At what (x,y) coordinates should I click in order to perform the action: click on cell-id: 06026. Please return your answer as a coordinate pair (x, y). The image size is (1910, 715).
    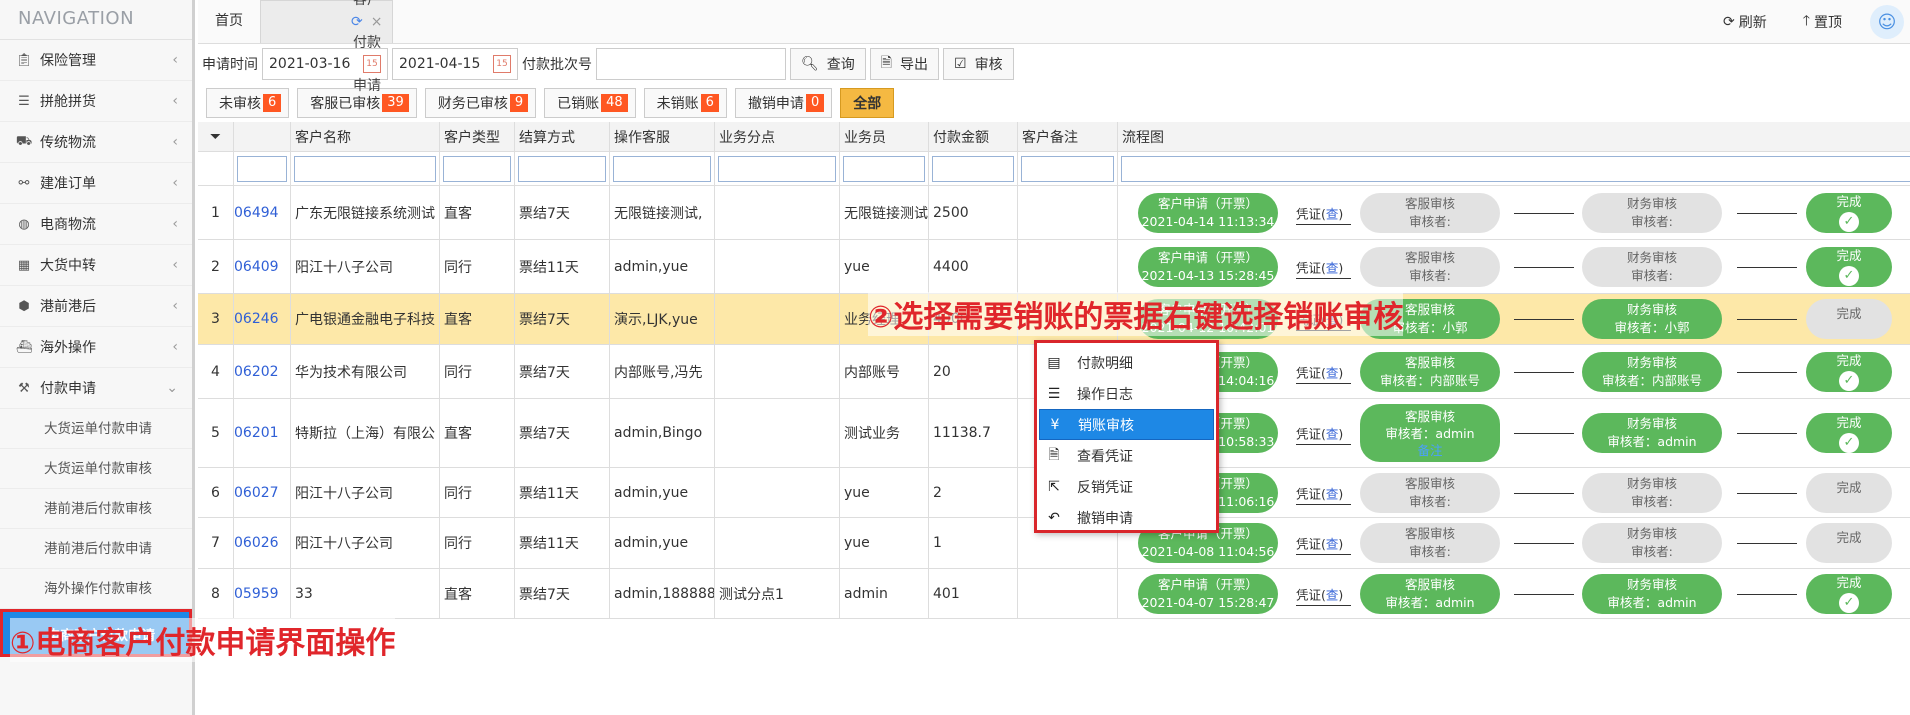
    Looking at the image, I should click on (262, 543).